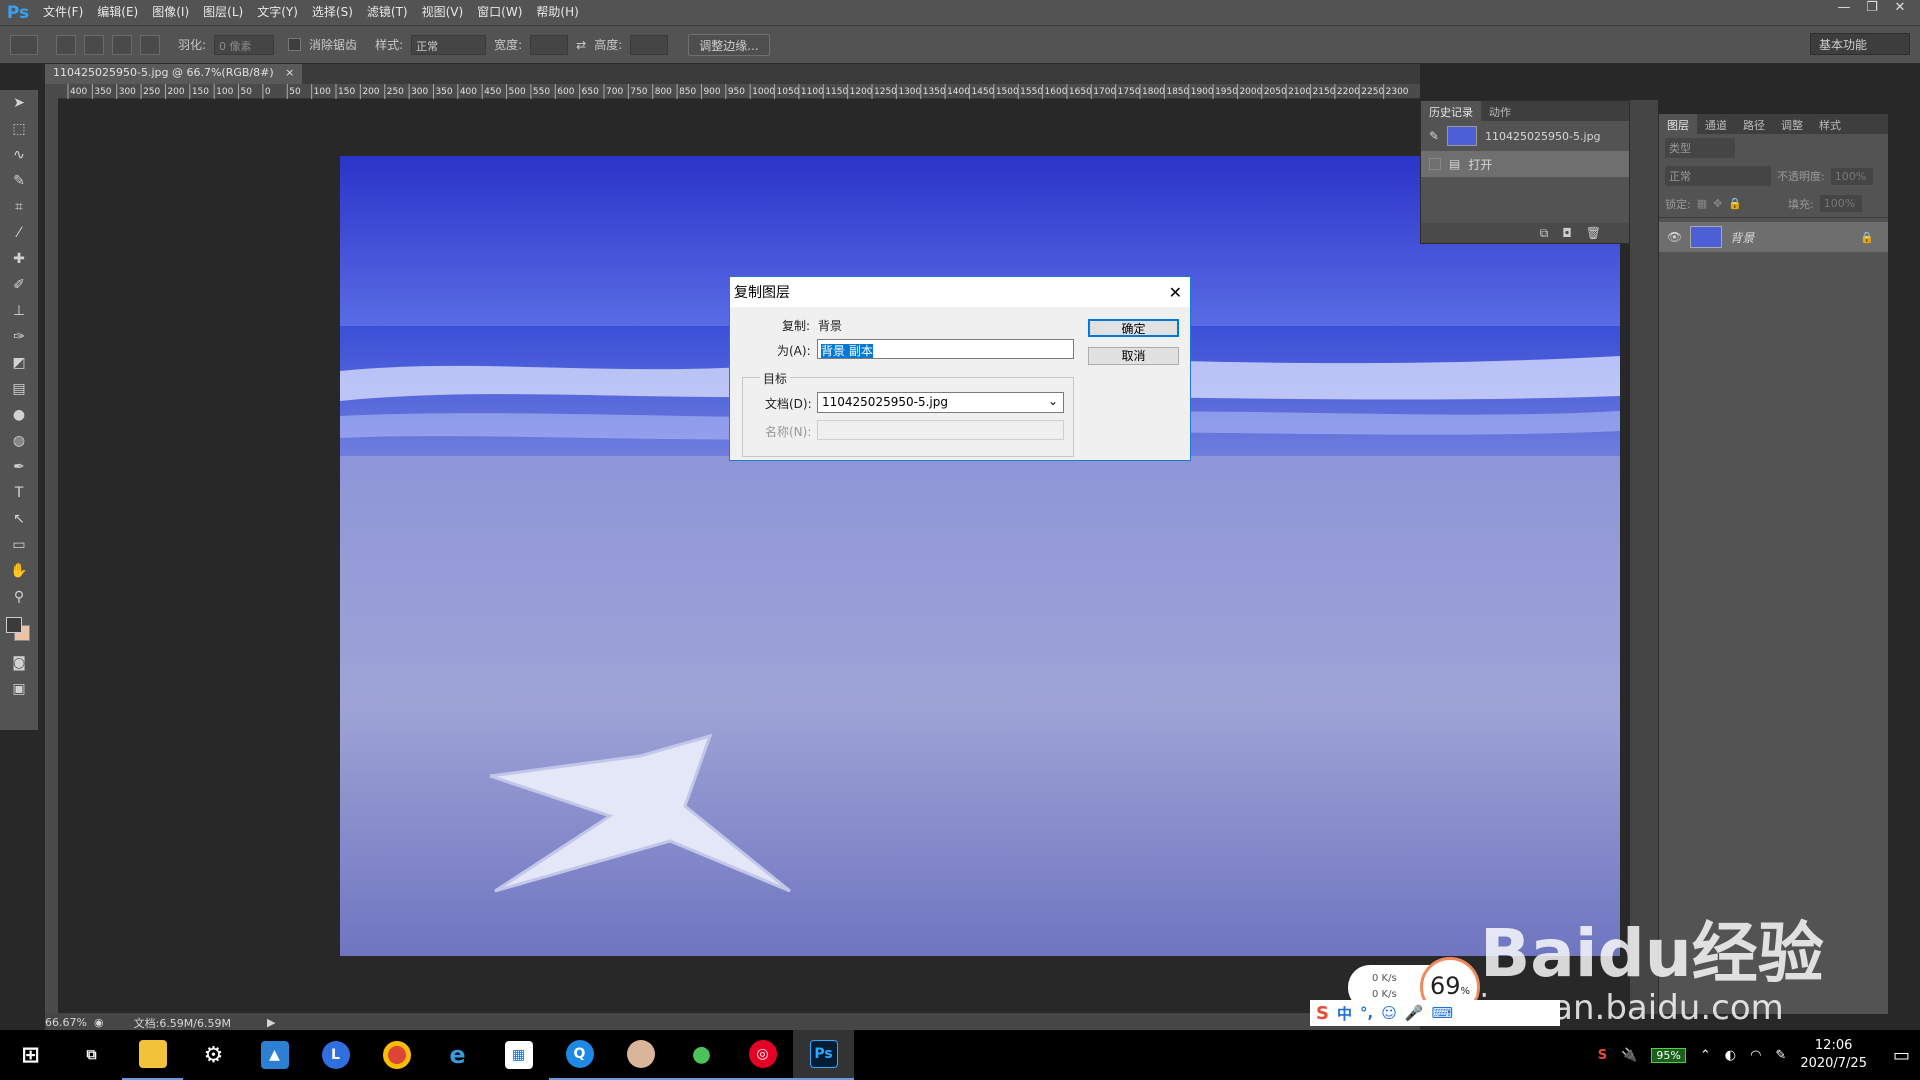 This screenshot has height=1080, width=1920. Describe the element at coordinates (19, 415) in the screenshot. I see `blur-tool-icon: ●` at that location.